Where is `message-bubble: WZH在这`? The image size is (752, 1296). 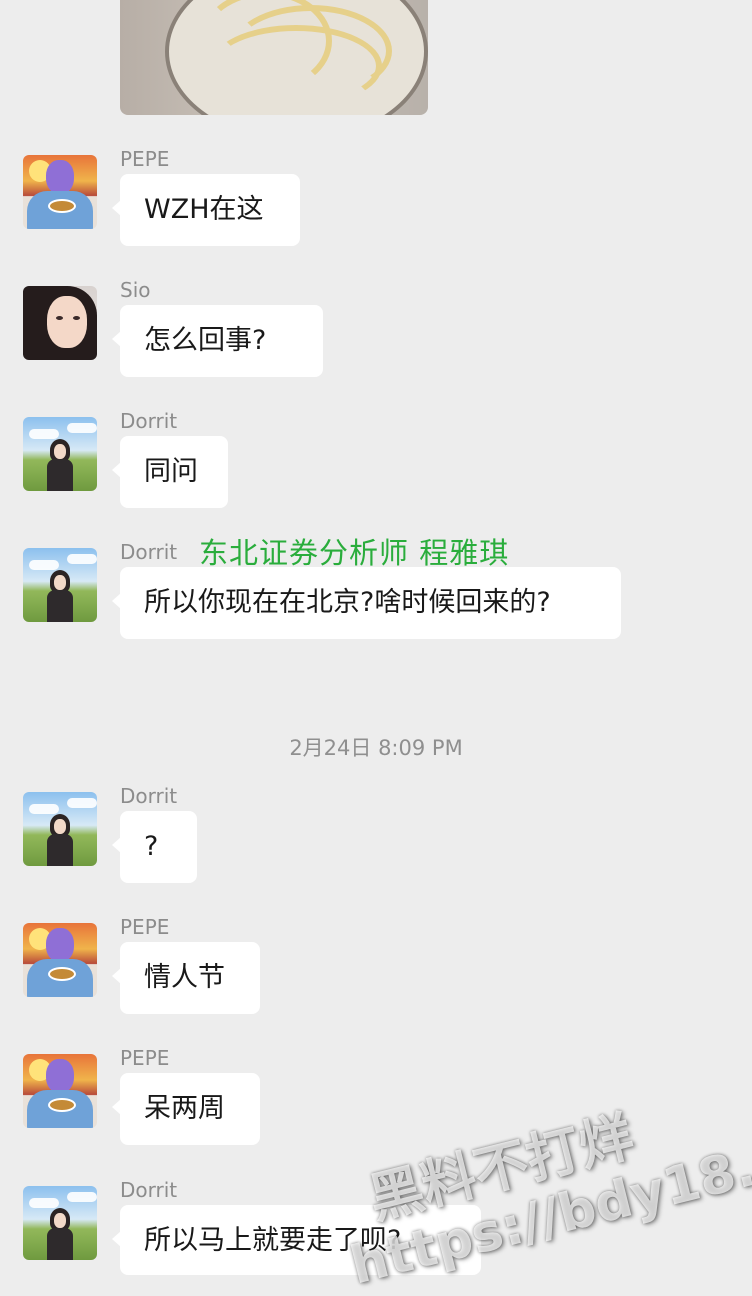
message-bubble: WZH在这 is located at coordinates (206, 210).